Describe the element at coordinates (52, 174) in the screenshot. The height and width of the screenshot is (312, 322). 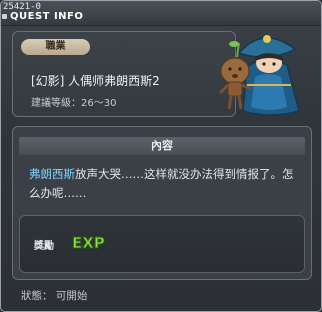
I see `npc-name-link: 弗朗西斯` at that location.